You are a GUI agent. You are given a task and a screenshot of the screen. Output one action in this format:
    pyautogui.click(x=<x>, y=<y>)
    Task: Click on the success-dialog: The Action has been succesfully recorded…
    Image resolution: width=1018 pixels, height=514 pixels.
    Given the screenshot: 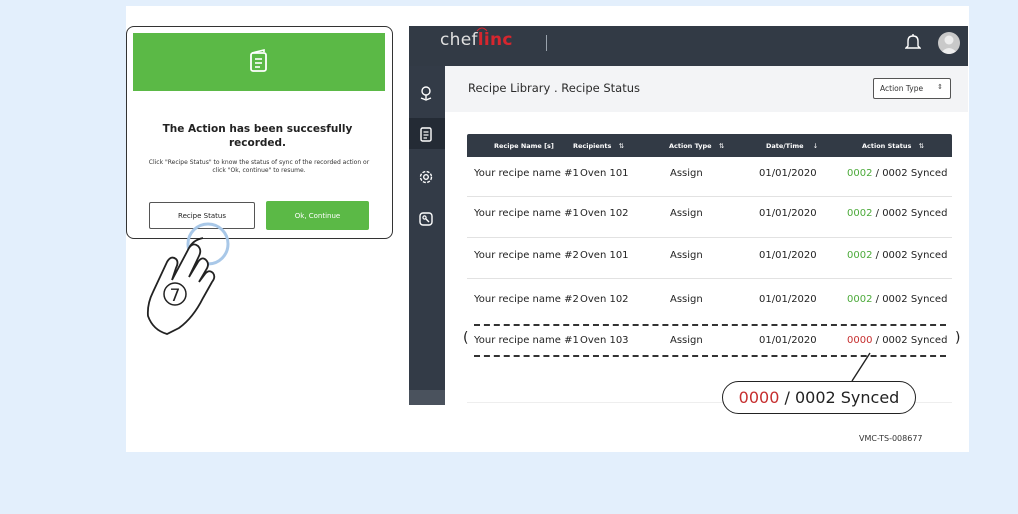 What is the action you would take?
    pyautogui.click(x=259, y=132)
    